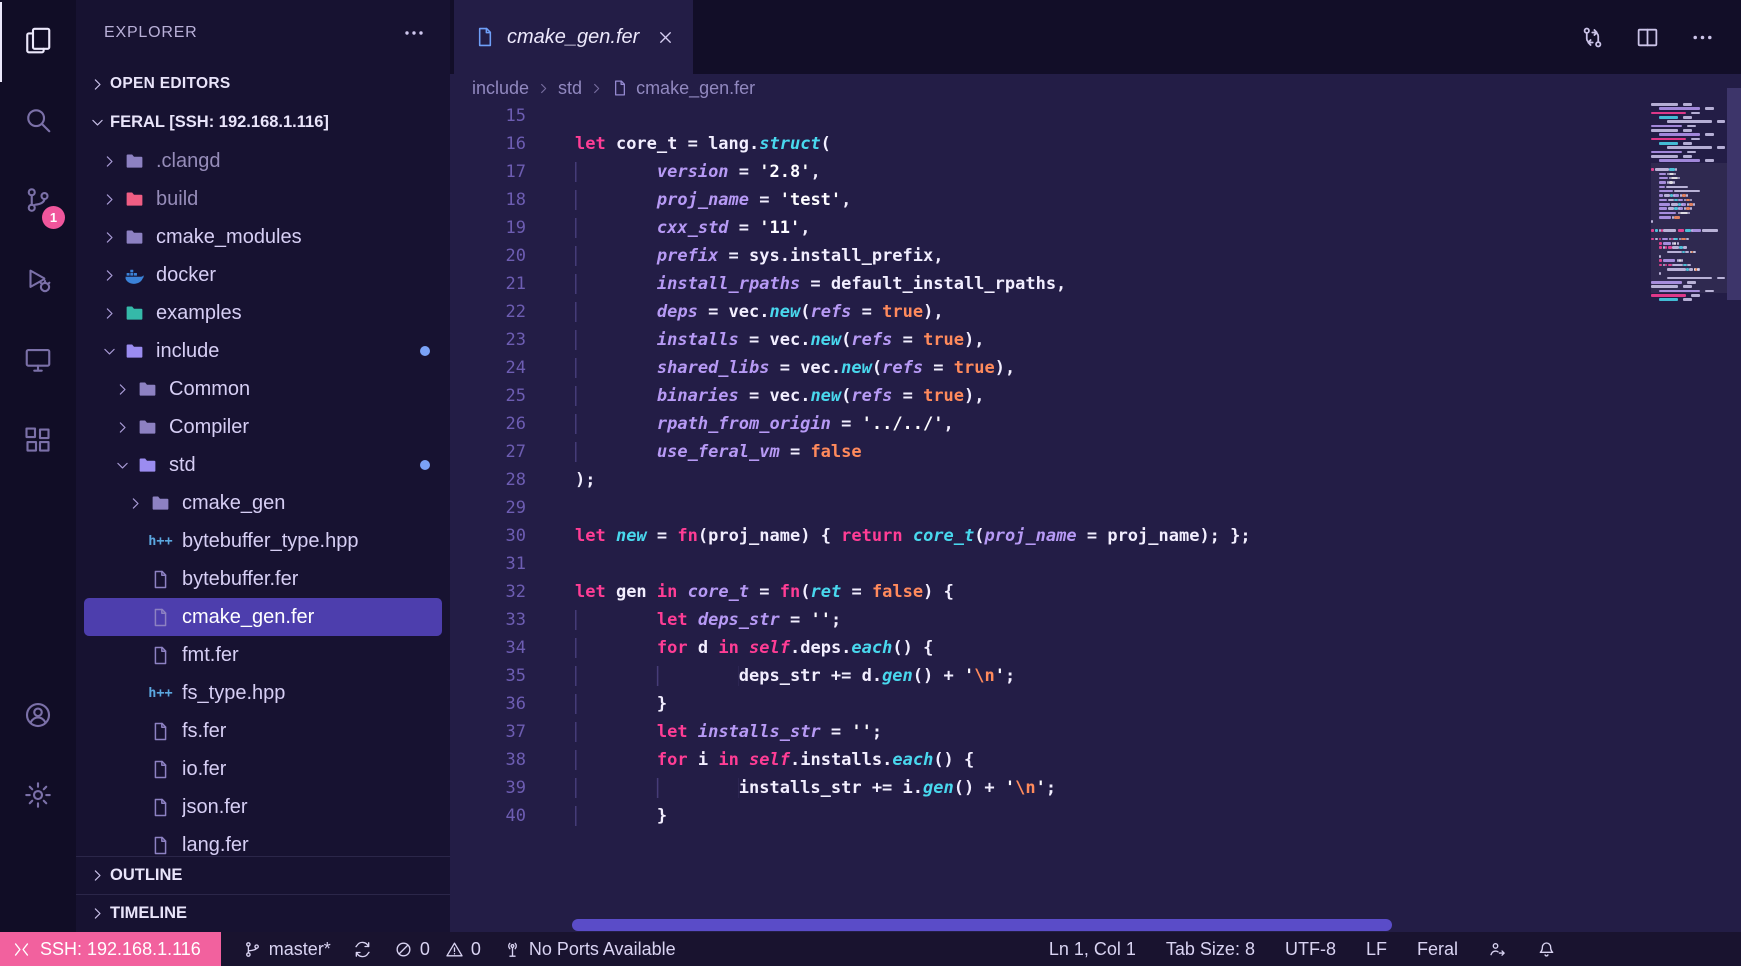  What do you see at coordinates (665, 37) in the screenshot?
I see `close-icon` at bounding box center [665, 37].